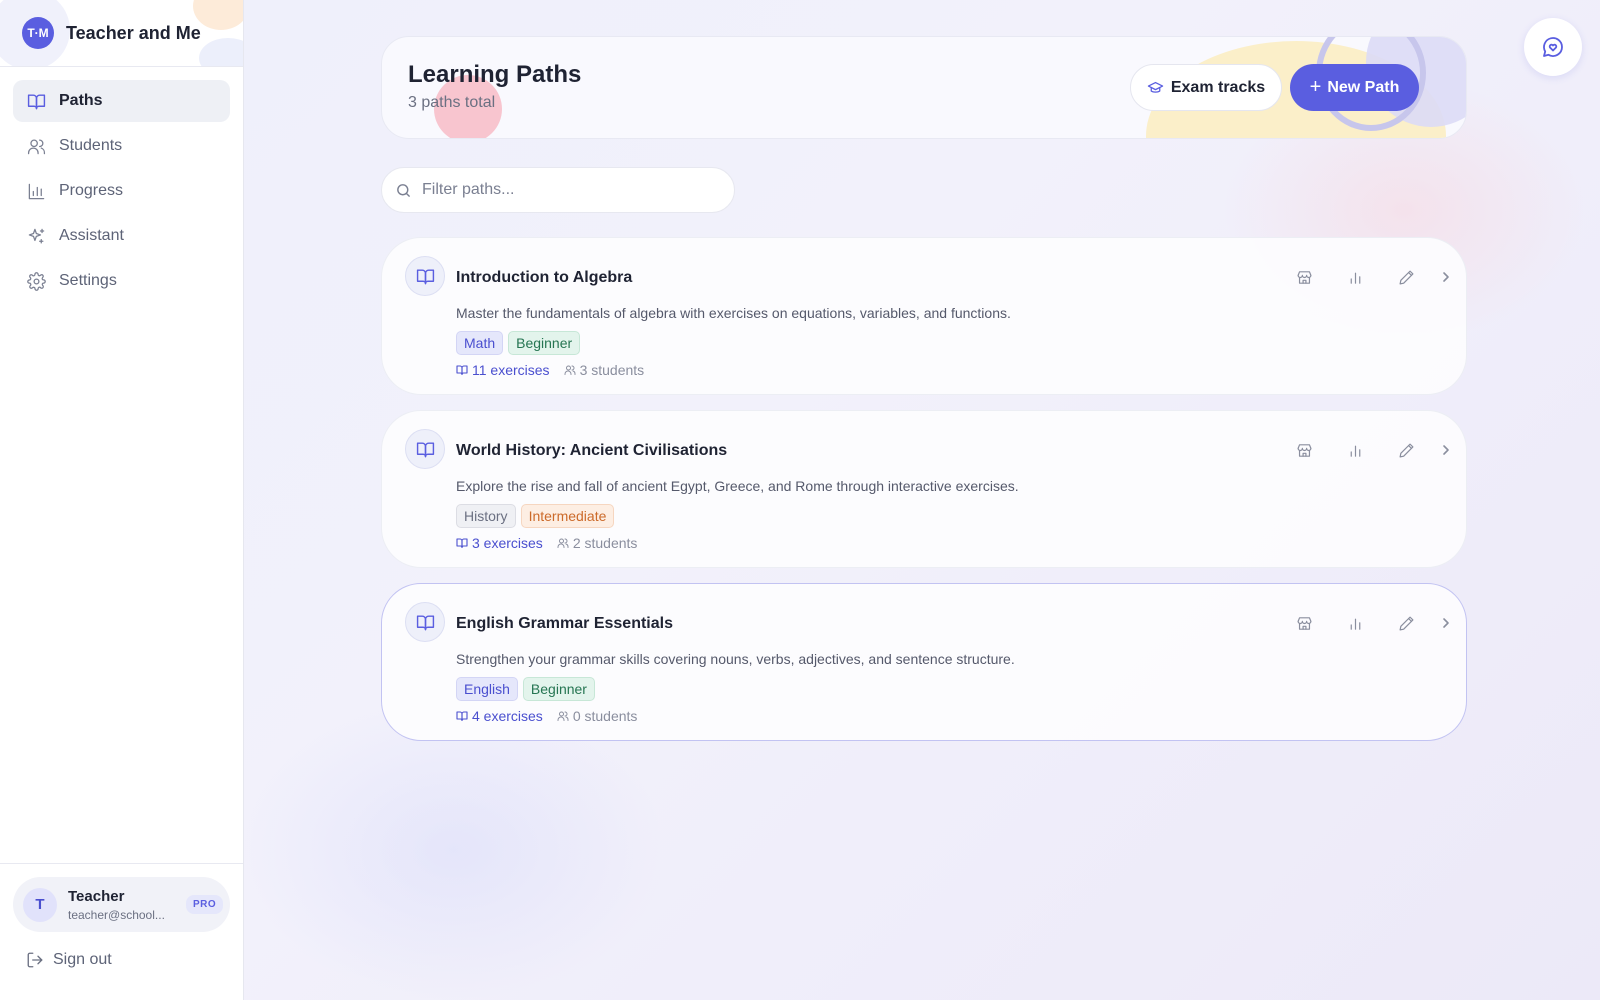  I want to click on path-title: World History: Ancient Civilisations, so click(592, 450).